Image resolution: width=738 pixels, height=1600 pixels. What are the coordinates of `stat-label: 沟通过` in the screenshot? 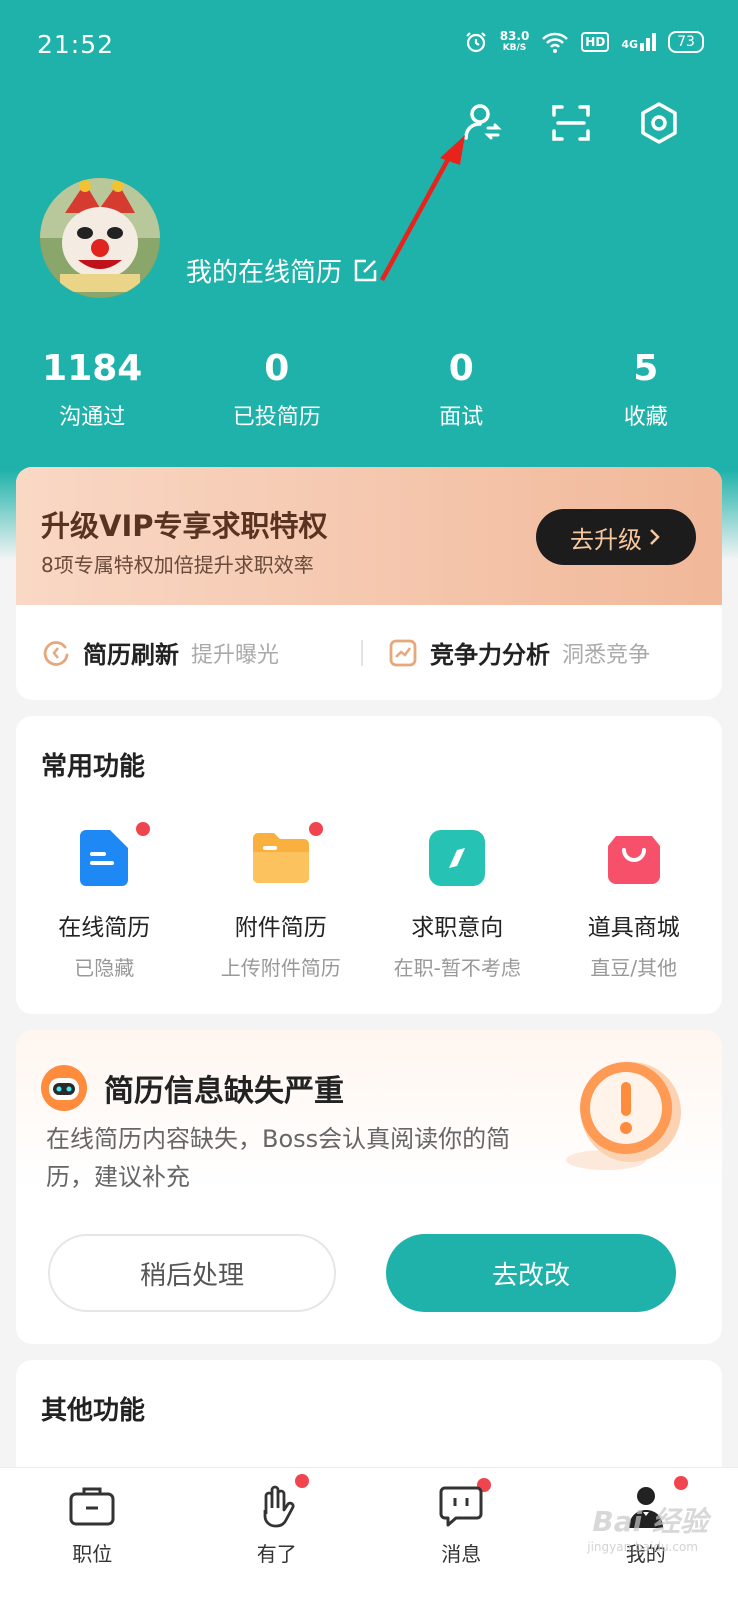 It's located at (92, 417).